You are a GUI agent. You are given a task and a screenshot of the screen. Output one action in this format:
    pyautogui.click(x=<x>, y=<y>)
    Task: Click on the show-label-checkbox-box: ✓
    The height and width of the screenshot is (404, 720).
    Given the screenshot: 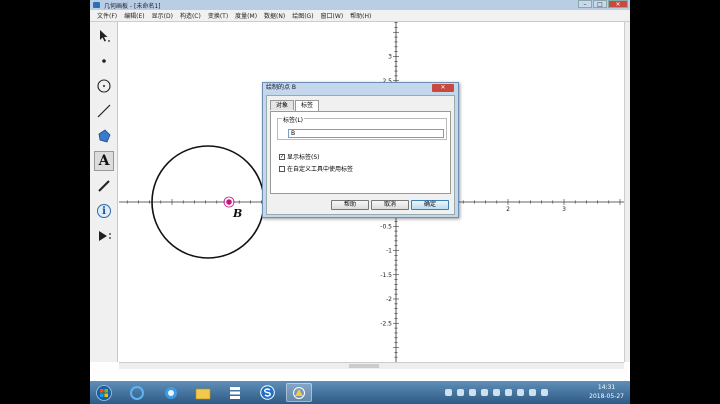 What is the action you would take?
    pyautogui.click(x=282, y=156)
    